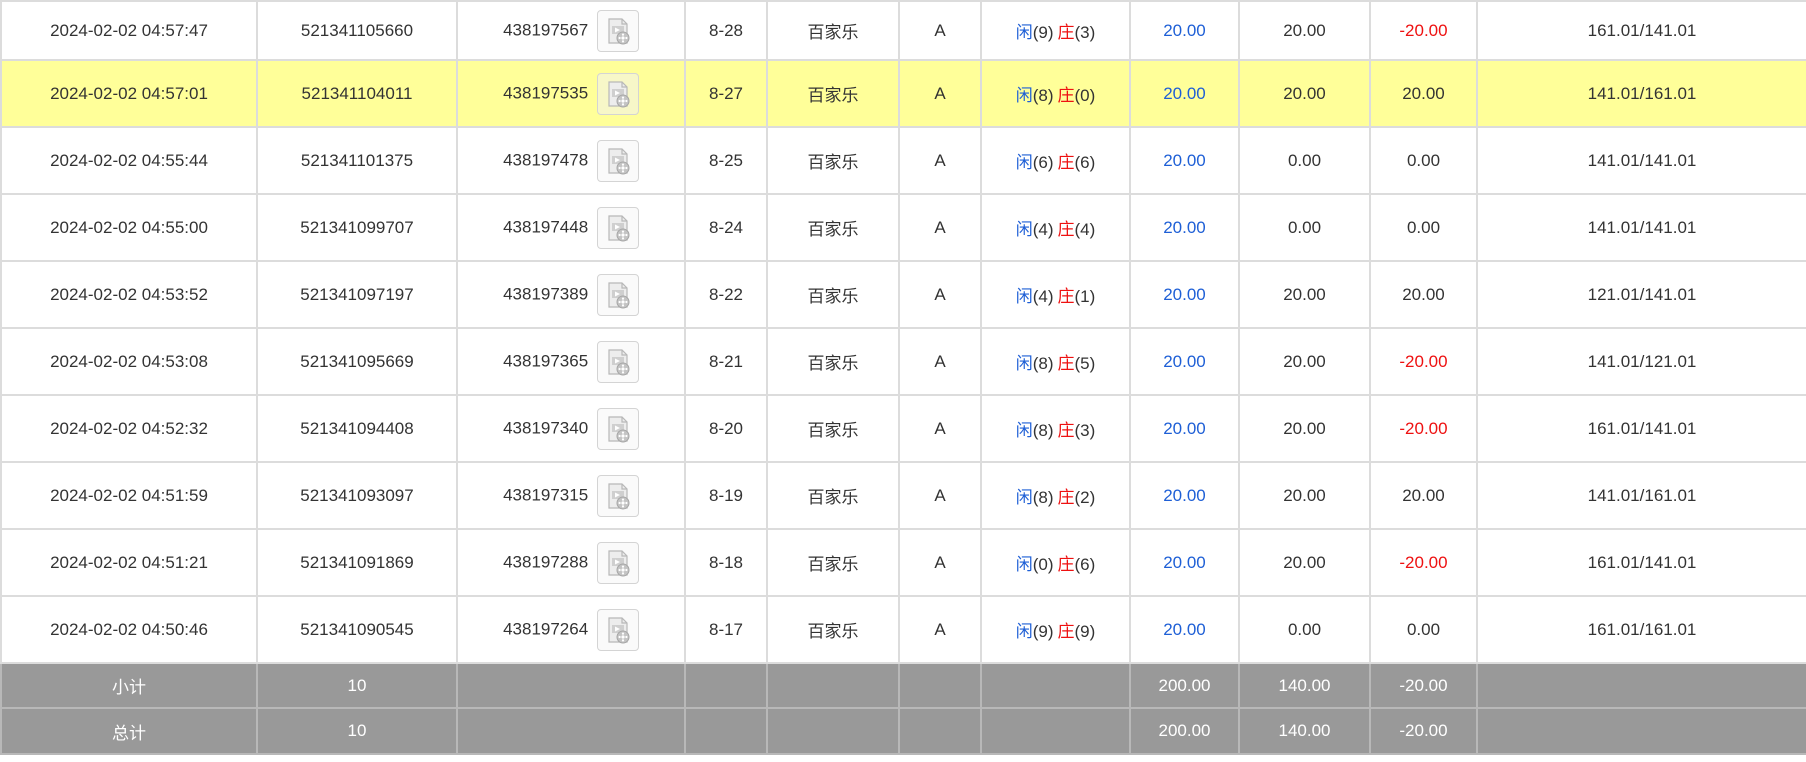  What do you see at coordinates (1085, 631) in the screenshot?
I see `banker-score: (9)` at bounding box center [1085, 631].